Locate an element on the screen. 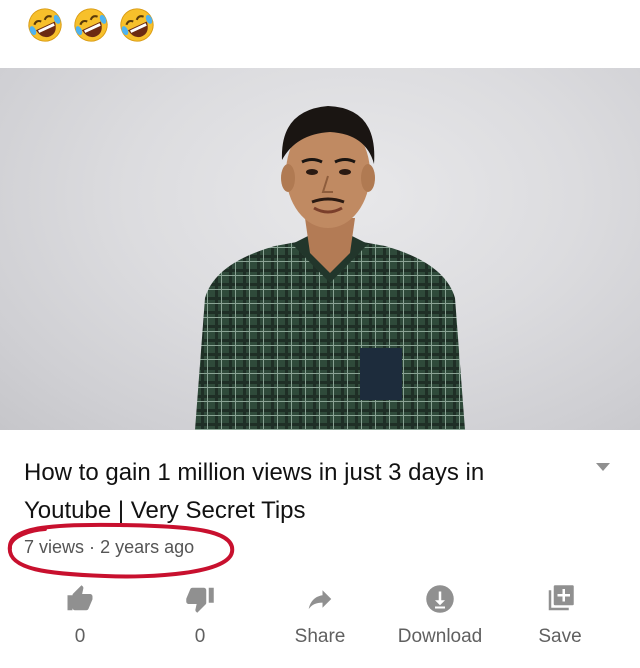 Image resolution: width=640 pixels, height=668 pixels. download-button: Download is located at coordinates (440, 615).